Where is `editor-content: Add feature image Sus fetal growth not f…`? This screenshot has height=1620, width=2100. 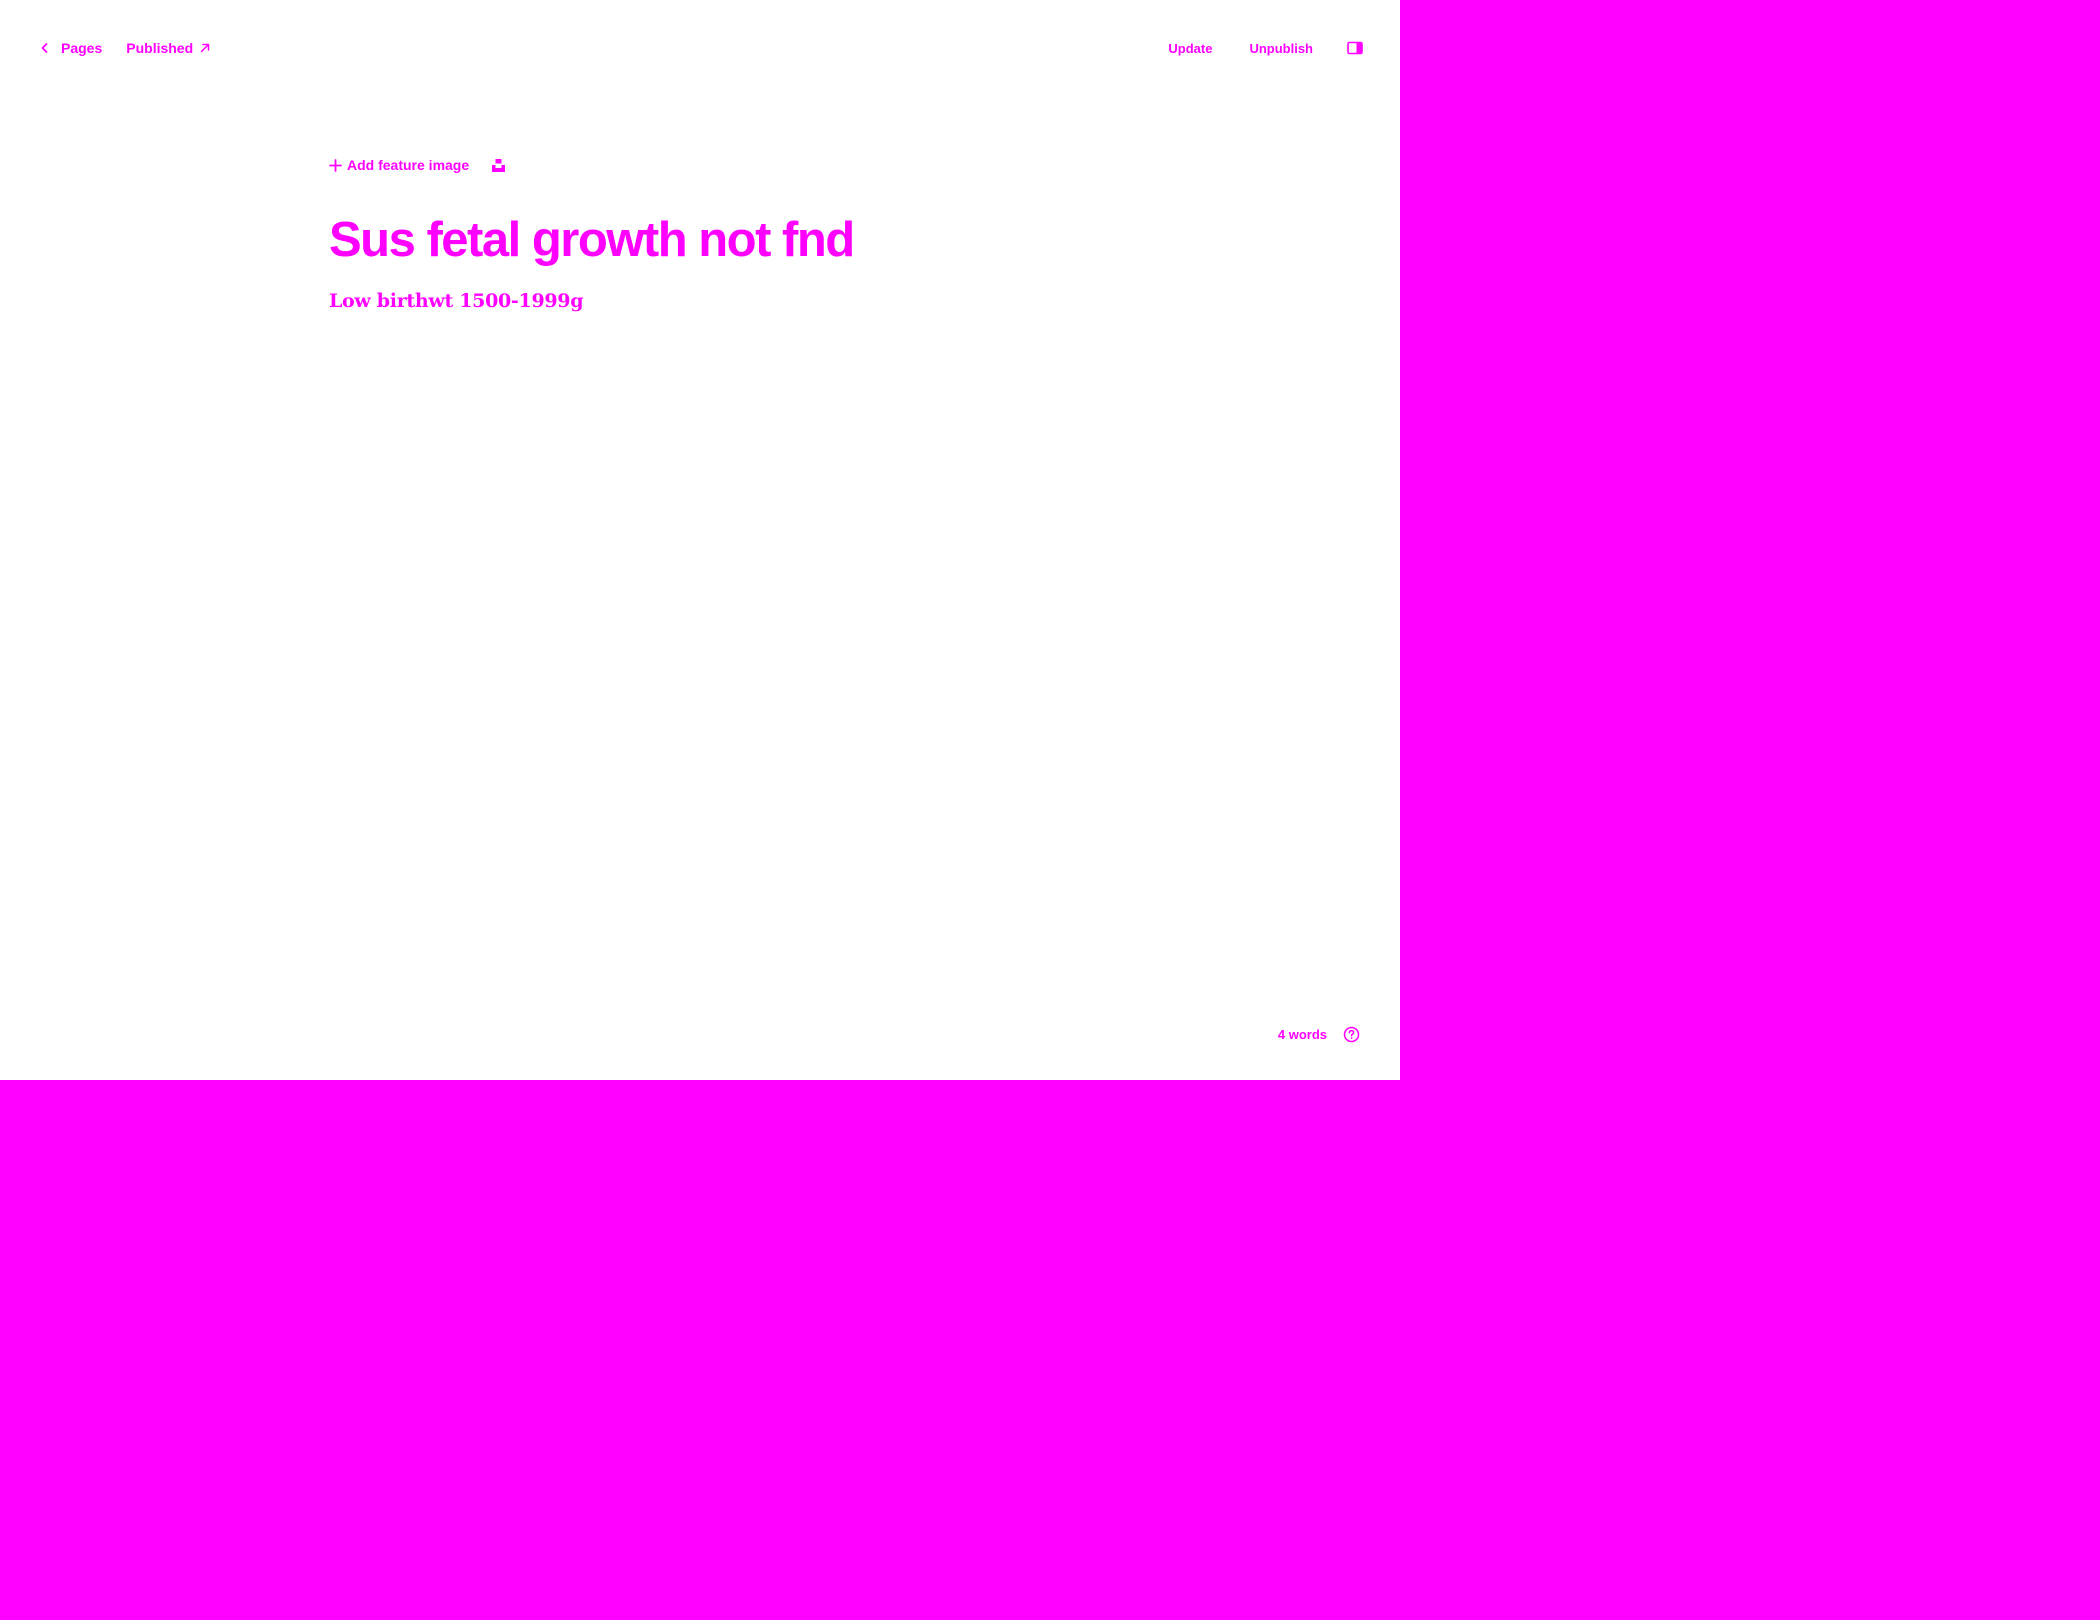
editor-content: Add feature image Sus fetal growth not f… is located at coordinates (779, 232).